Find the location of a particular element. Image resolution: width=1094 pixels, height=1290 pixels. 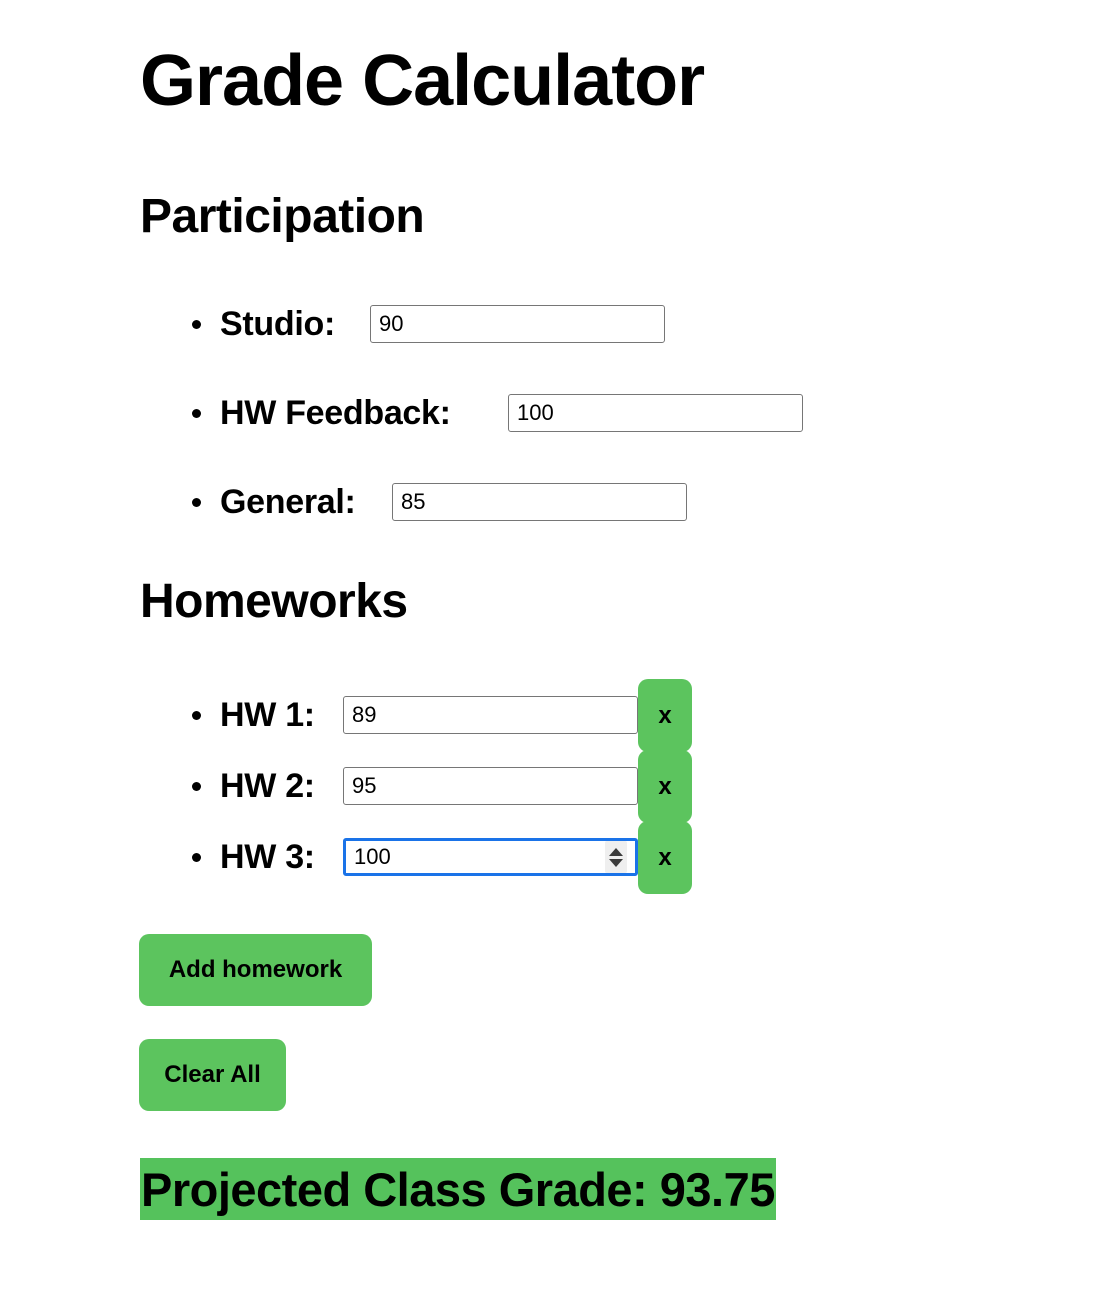

homework-label-1: HW 1: is located at coordinates (267, 715).